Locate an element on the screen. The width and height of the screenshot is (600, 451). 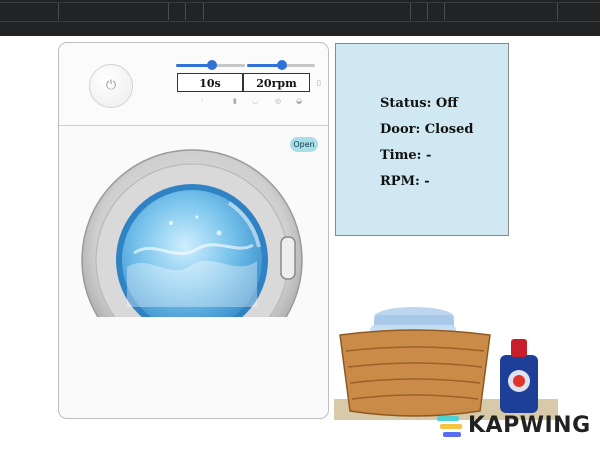
drop-icon: ◒ is located at coordinates (299, 101).